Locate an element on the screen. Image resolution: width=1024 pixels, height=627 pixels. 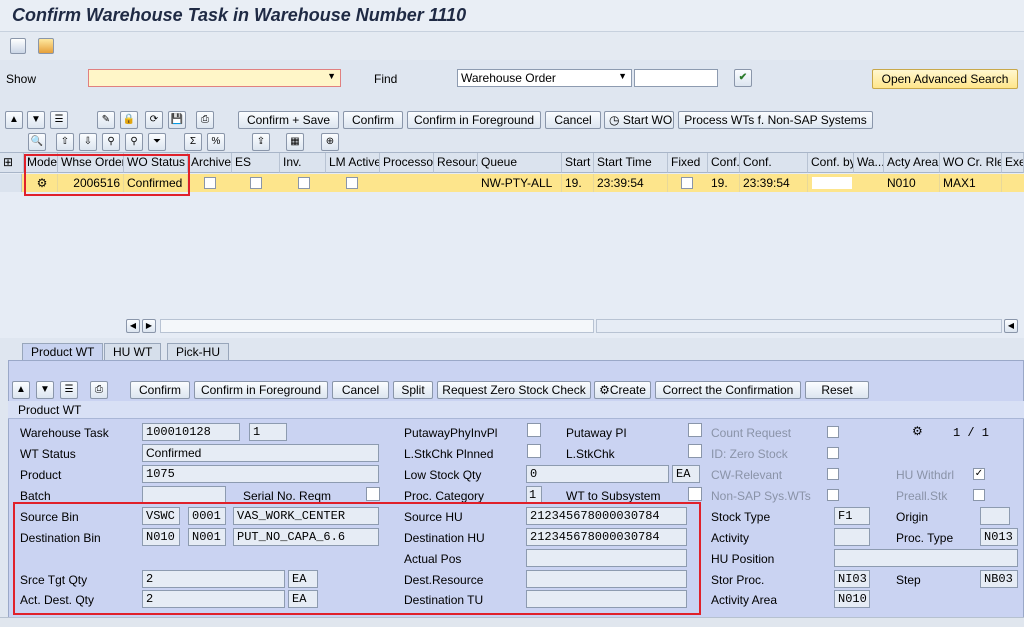
lstk-plnned-checkbox is located at coordinates (534, 451).